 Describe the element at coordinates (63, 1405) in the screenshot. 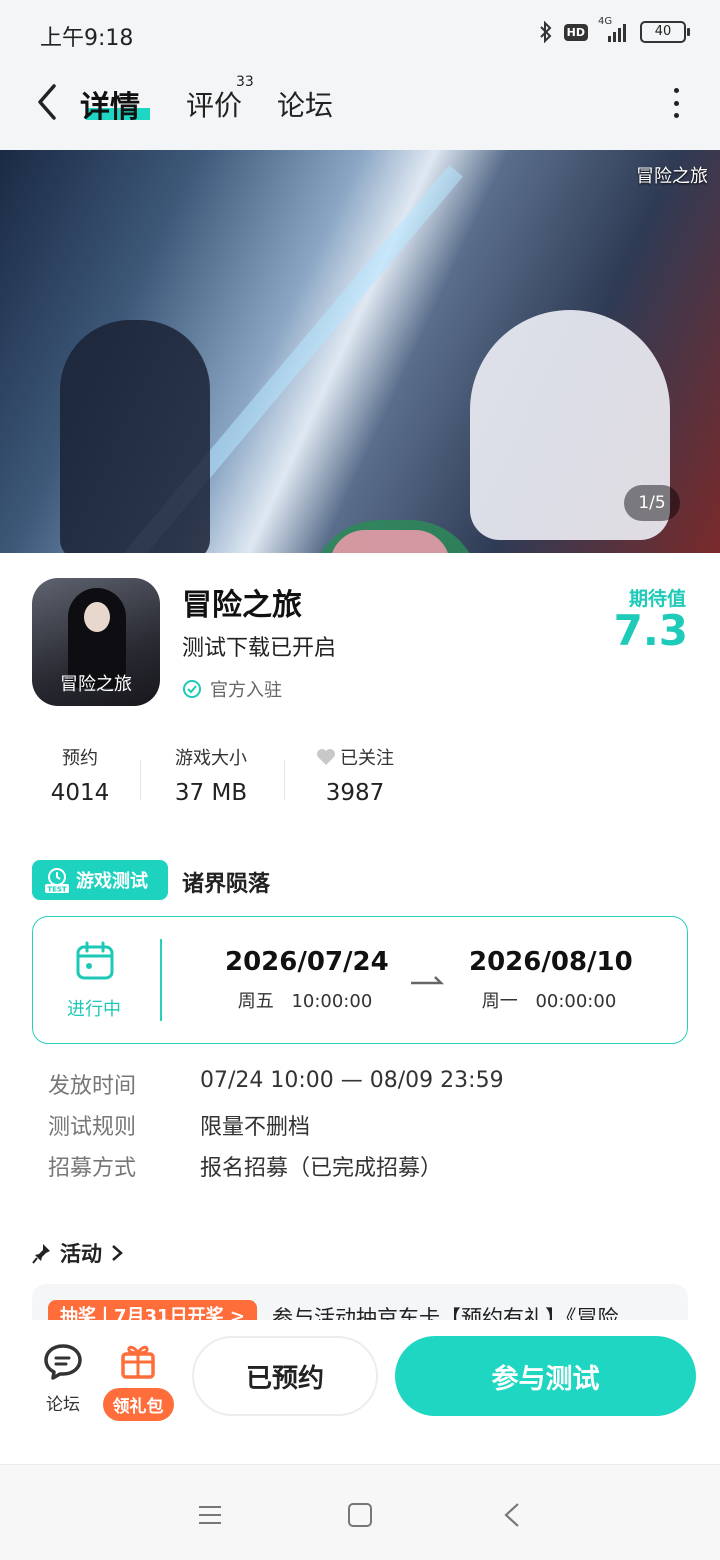

I see `forum-label: 论坛` at that location.